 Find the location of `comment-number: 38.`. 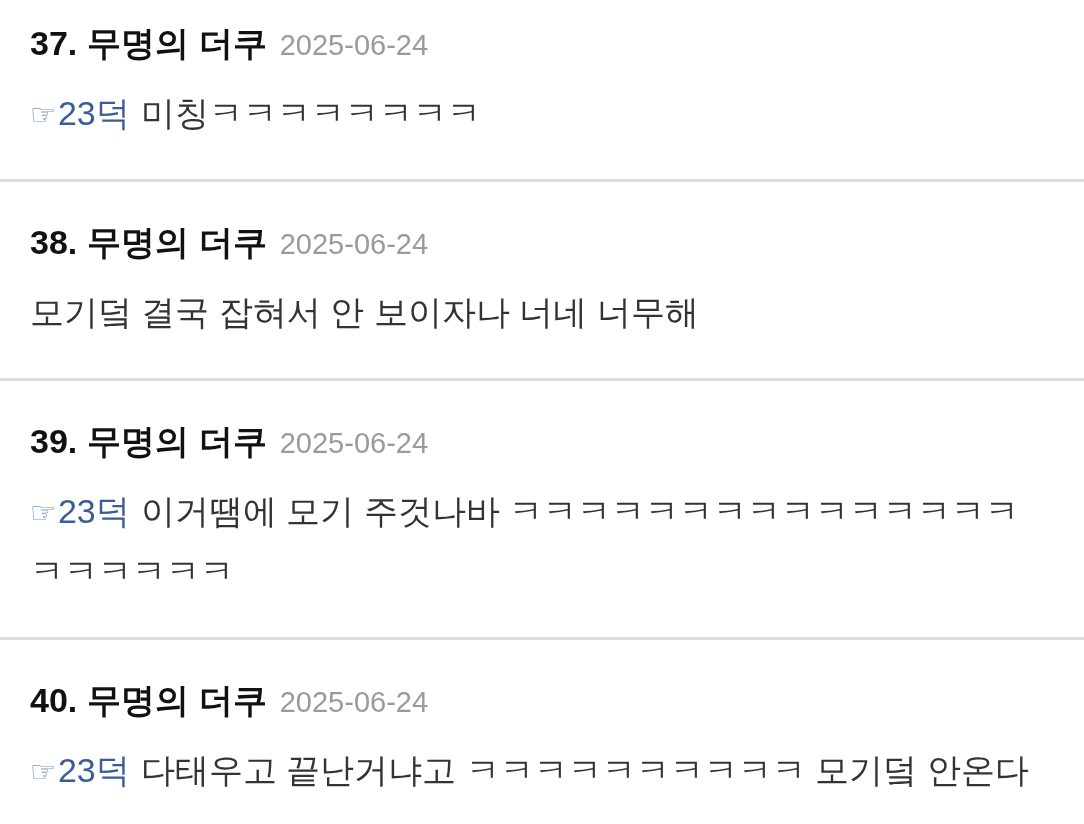

comment-number: 38. is located at coordinates (54, 242).